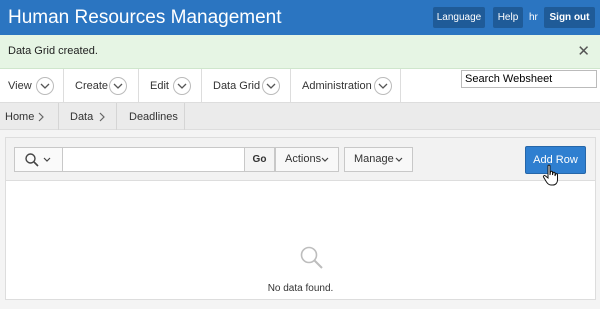 This screenshot has width=600, height=309. I want to click on success-message-text: Data Grid created., so click(53, 51).